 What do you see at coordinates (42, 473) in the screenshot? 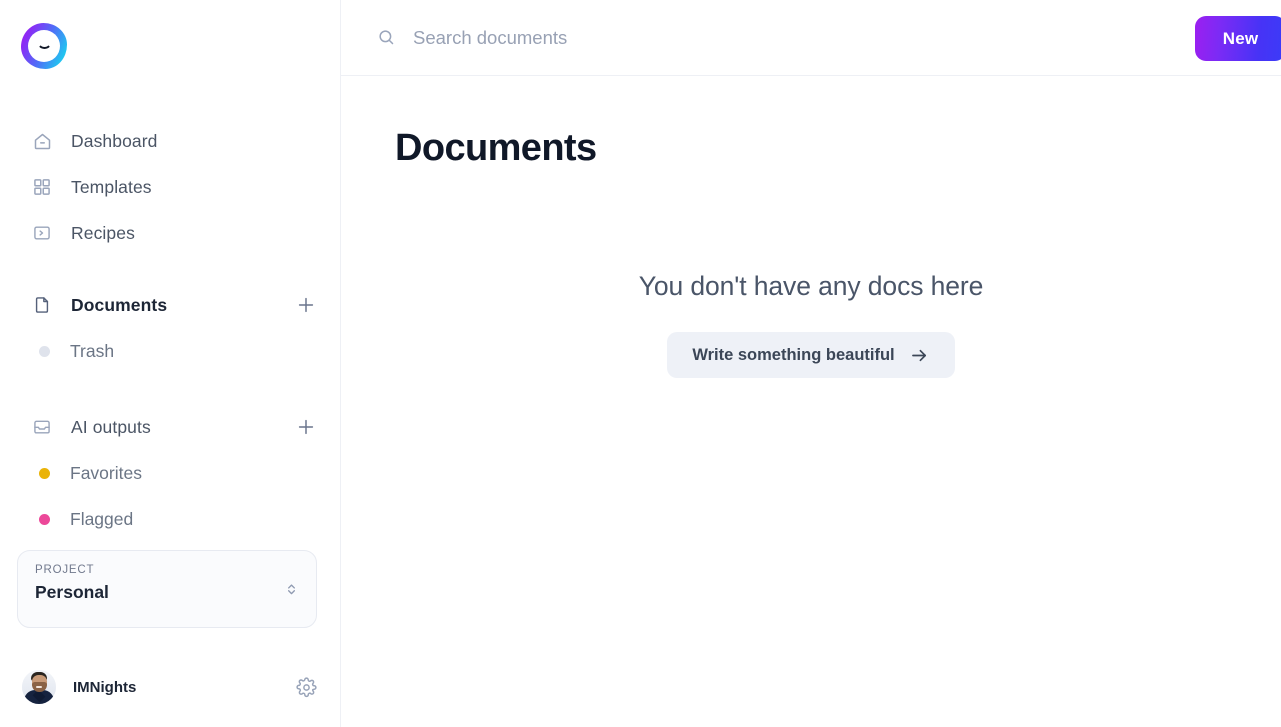
I see `favorites-dot-icon` at bounding box center [42, 473].